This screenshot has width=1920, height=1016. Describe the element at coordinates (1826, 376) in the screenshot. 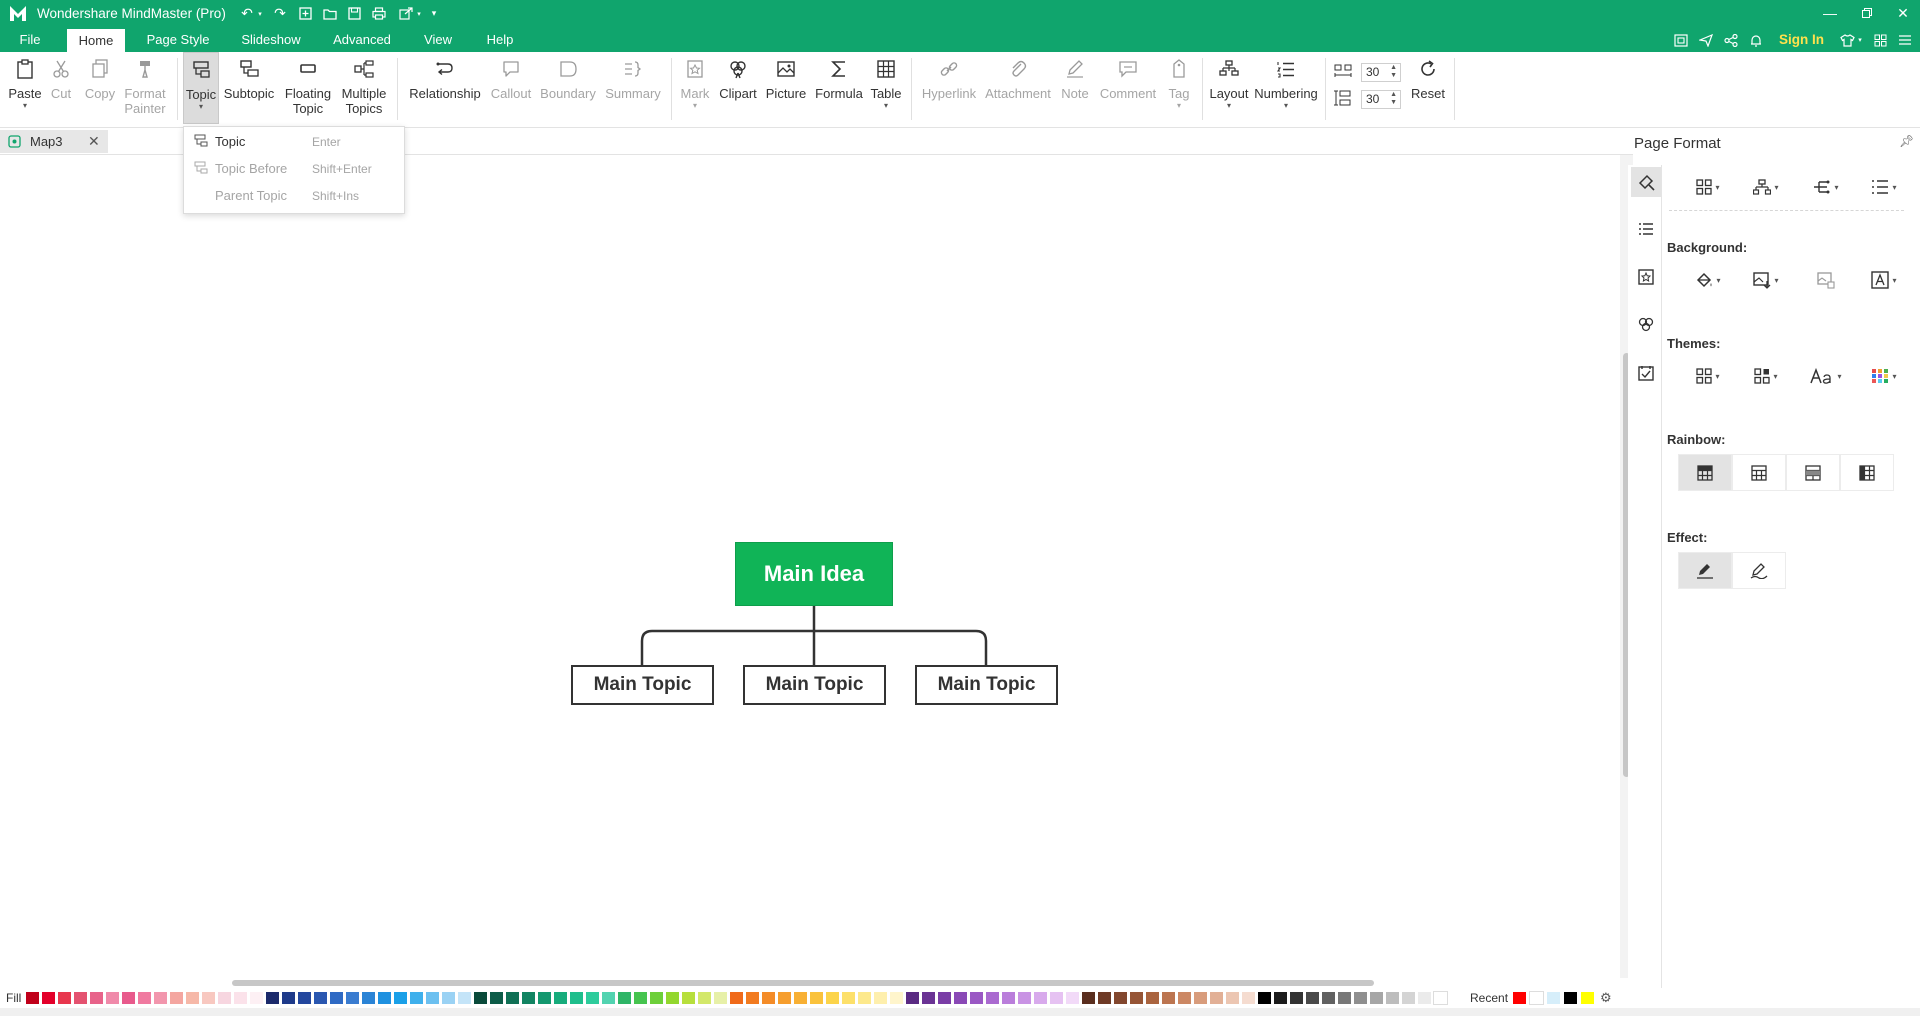

I see `theme-font-button: ▾` at that location.